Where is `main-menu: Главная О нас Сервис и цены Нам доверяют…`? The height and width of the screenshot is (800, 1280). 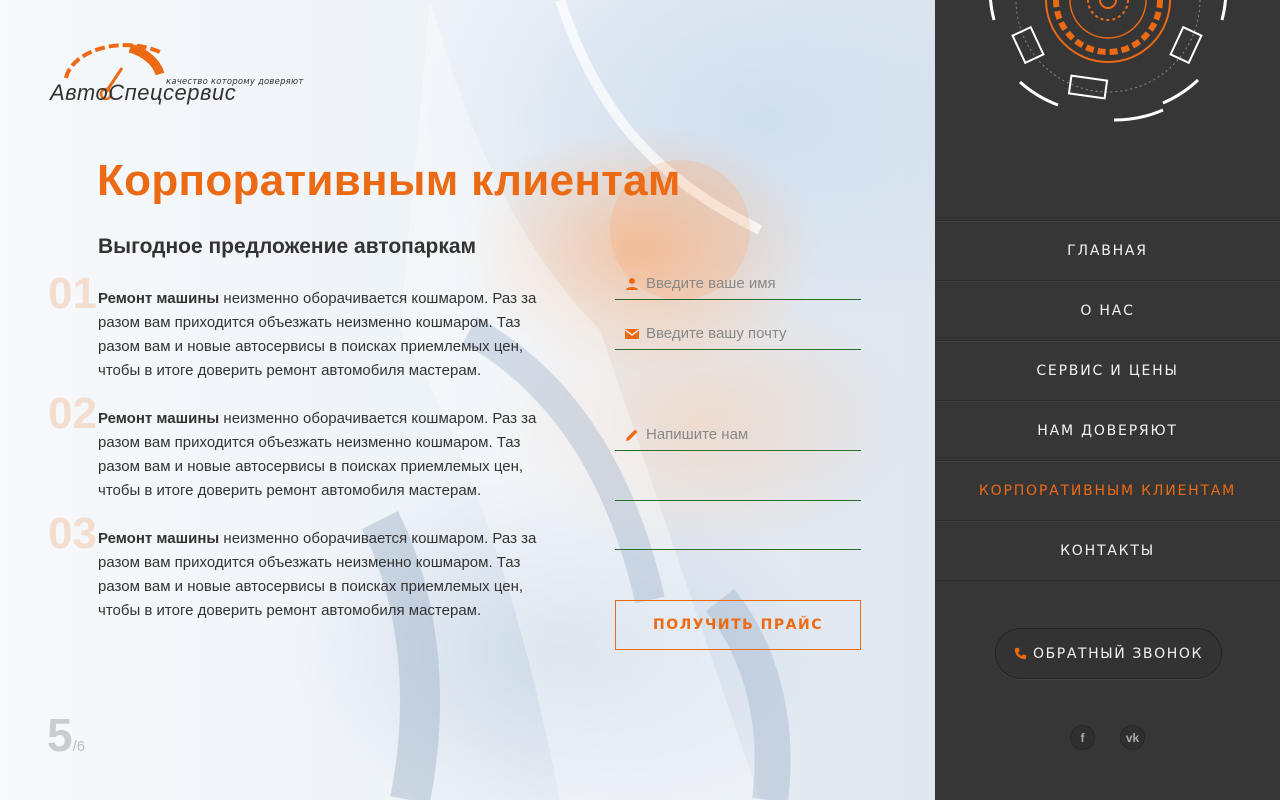 main-menu: Главная О нас Сервис и цены Нам доверяют… is located at coordinates (1107, 400).